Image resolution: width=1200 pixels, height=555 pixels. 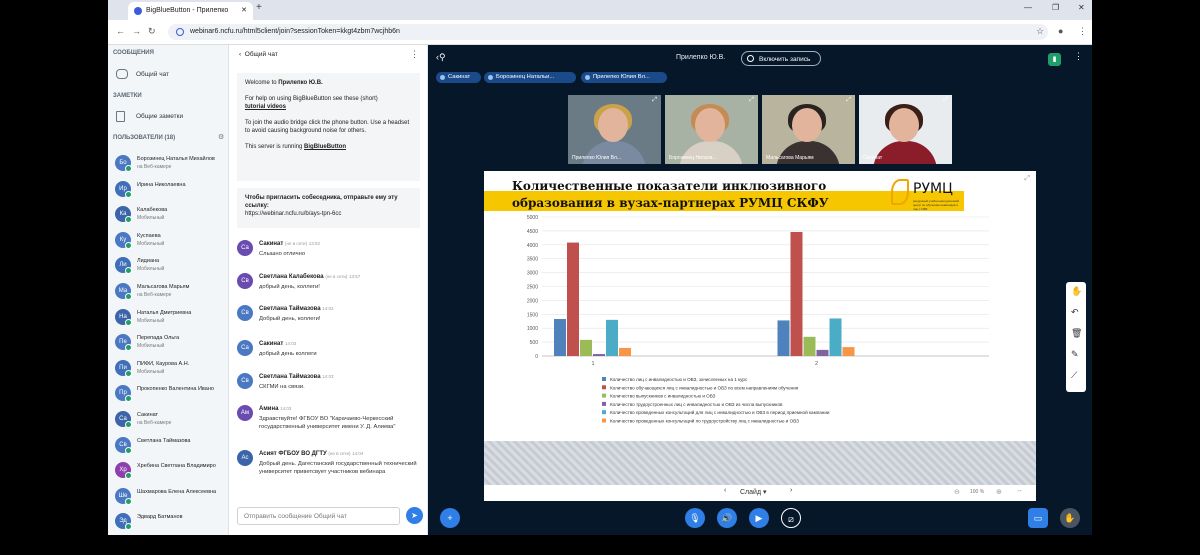 What do you see at coordinates (1028, 7) in the screenshot?
I see `minimize-icon: —` at bounding box center [1028, 7].